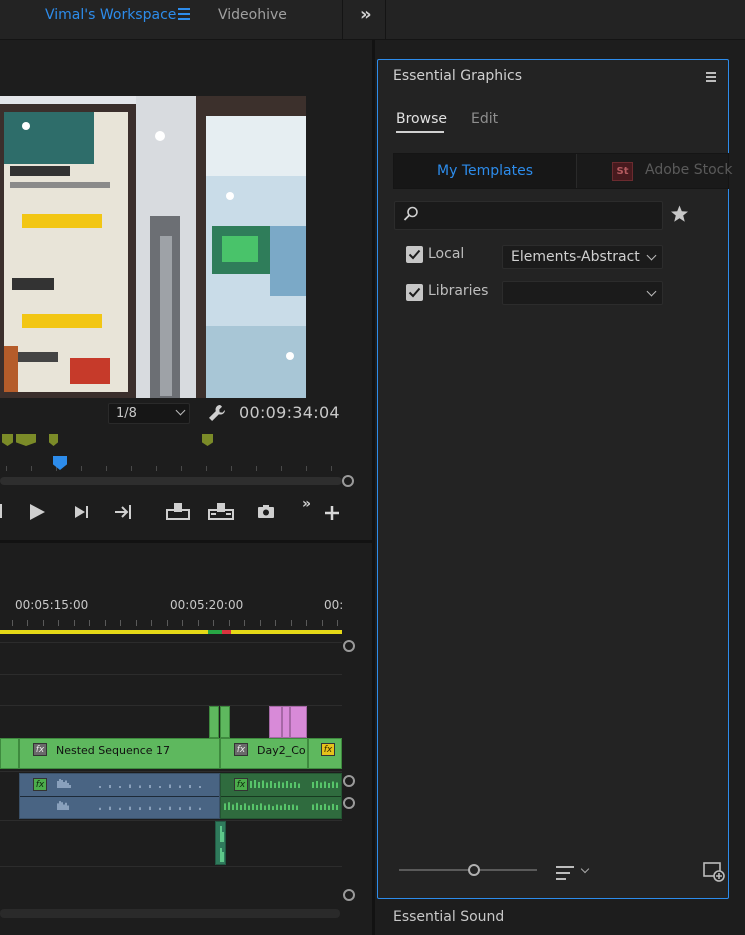  Describe the element at coordinates (281, 750) in the screenshot. I see `clip-label: Day2_Co` at that location.